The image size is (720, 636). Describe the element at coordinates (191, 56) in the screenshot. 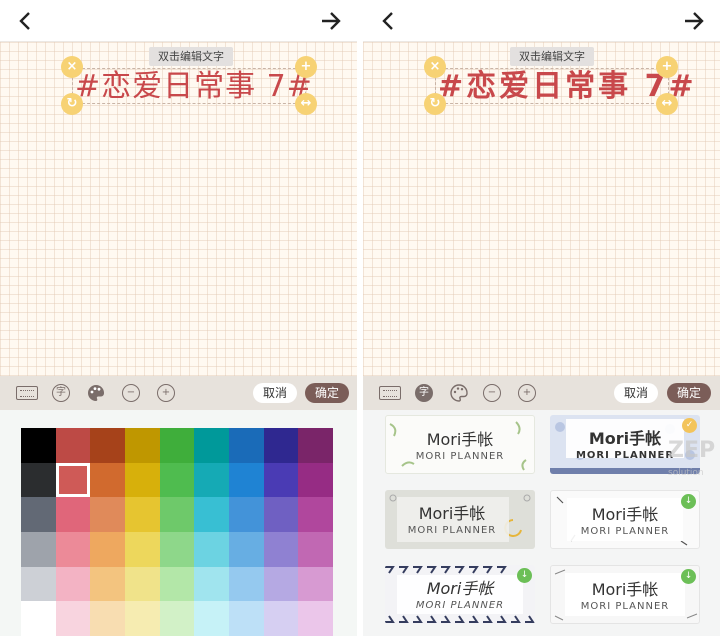

I see `edit-hint-label: 双击编辑文字` at that location.